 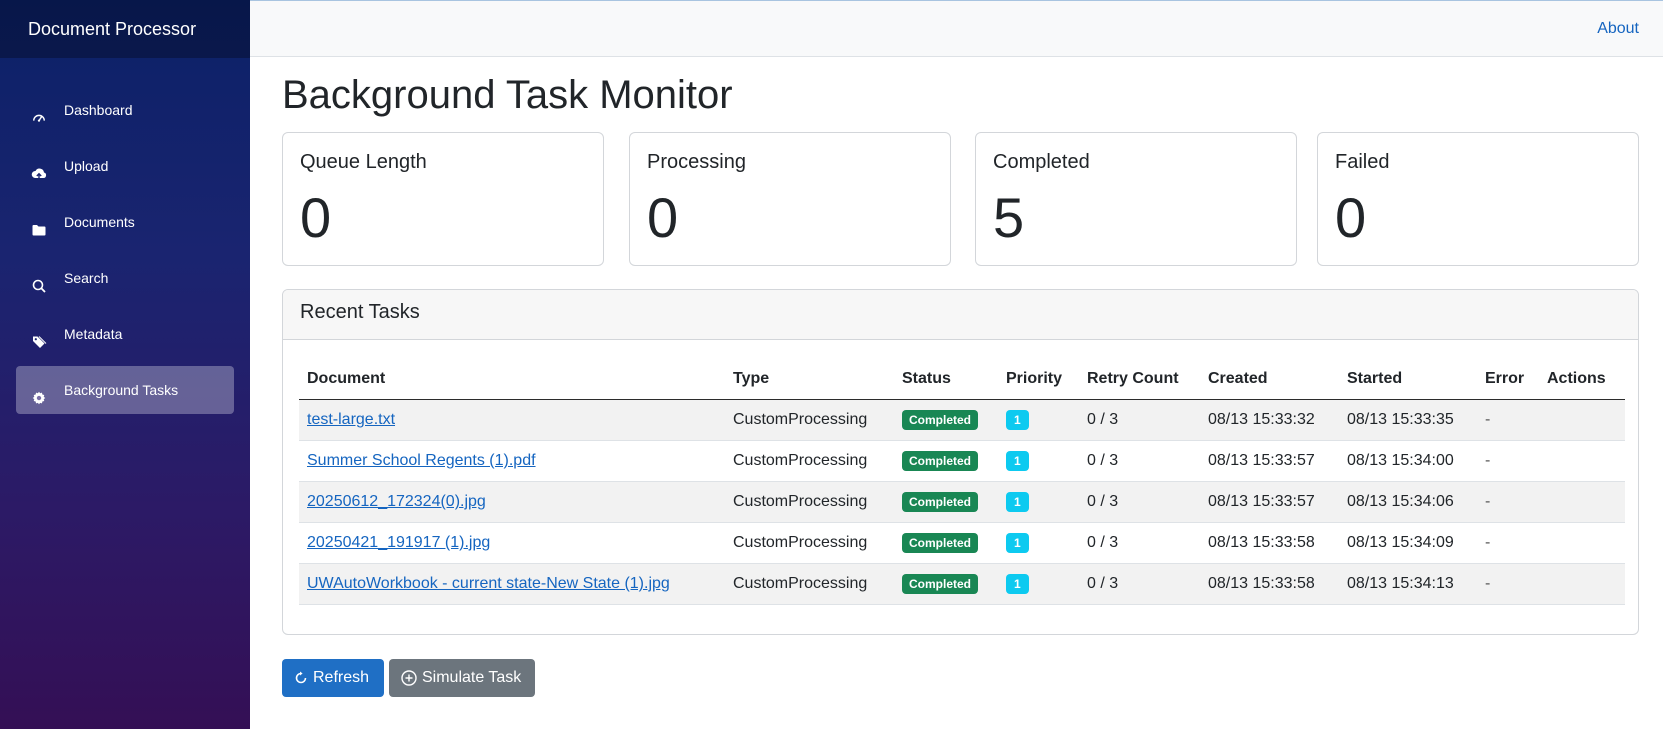 I want to click on column-header: Actions, so click(x=1582, y=379).